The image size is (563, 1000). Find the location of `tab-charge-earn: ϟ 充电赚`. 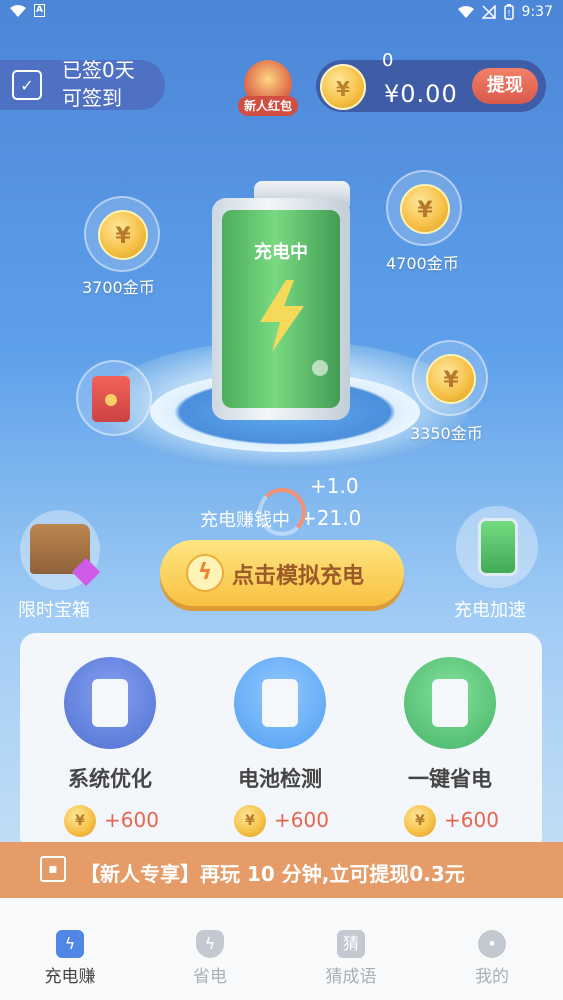

tab-charge-earn: ϟ 充电赚 is located at coordinates (70, 949).